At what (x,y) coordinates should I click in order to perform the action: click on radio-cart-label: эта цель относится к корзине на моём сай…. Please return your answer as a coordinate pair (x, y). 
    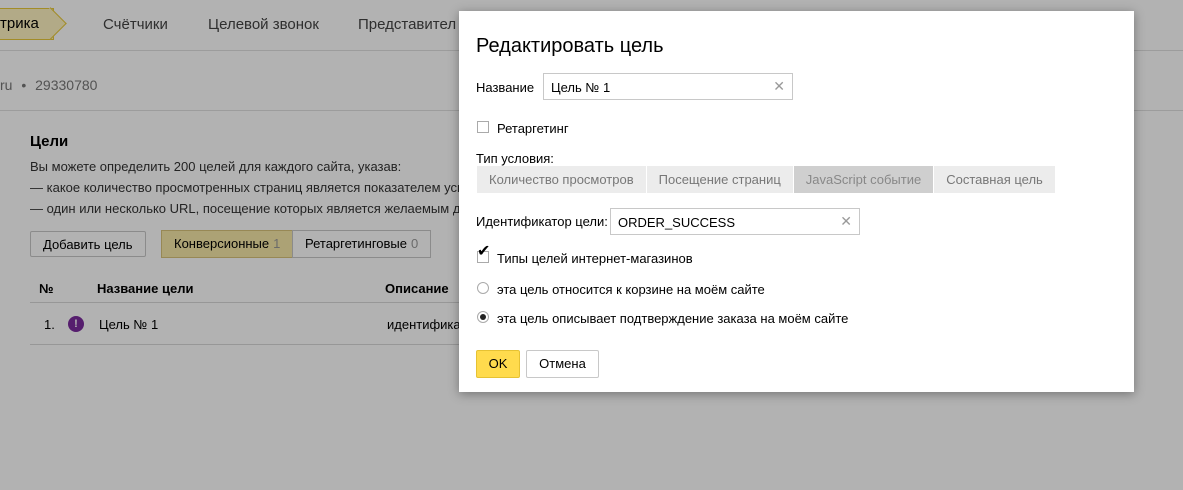
    Looking at the image, I should click on (631, 289).